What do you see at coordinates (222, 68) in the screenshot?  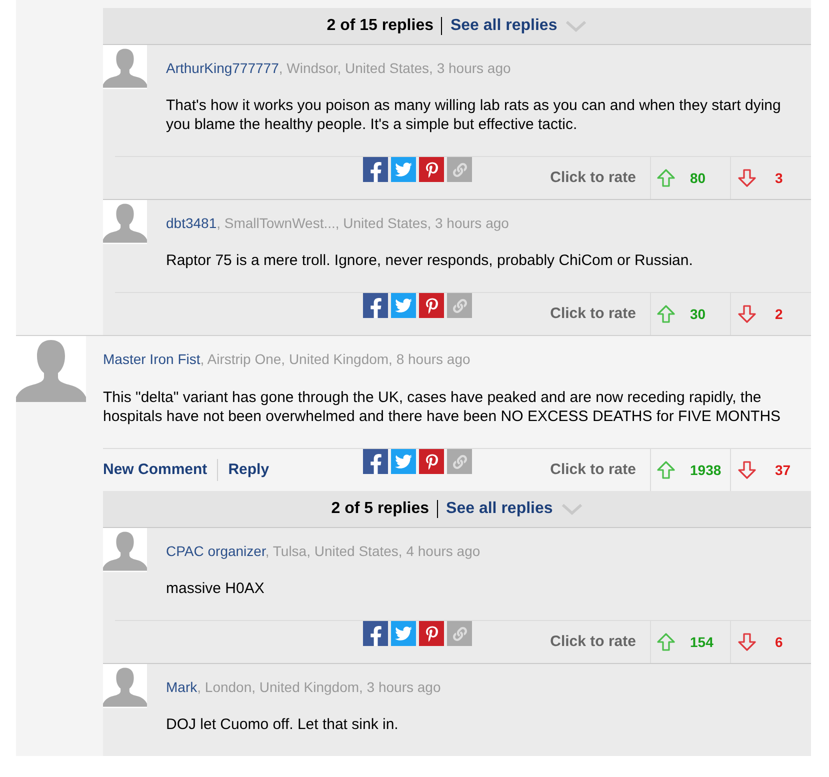 I see `author-link: ArthurKing777777` at bounding box center [222, 68].